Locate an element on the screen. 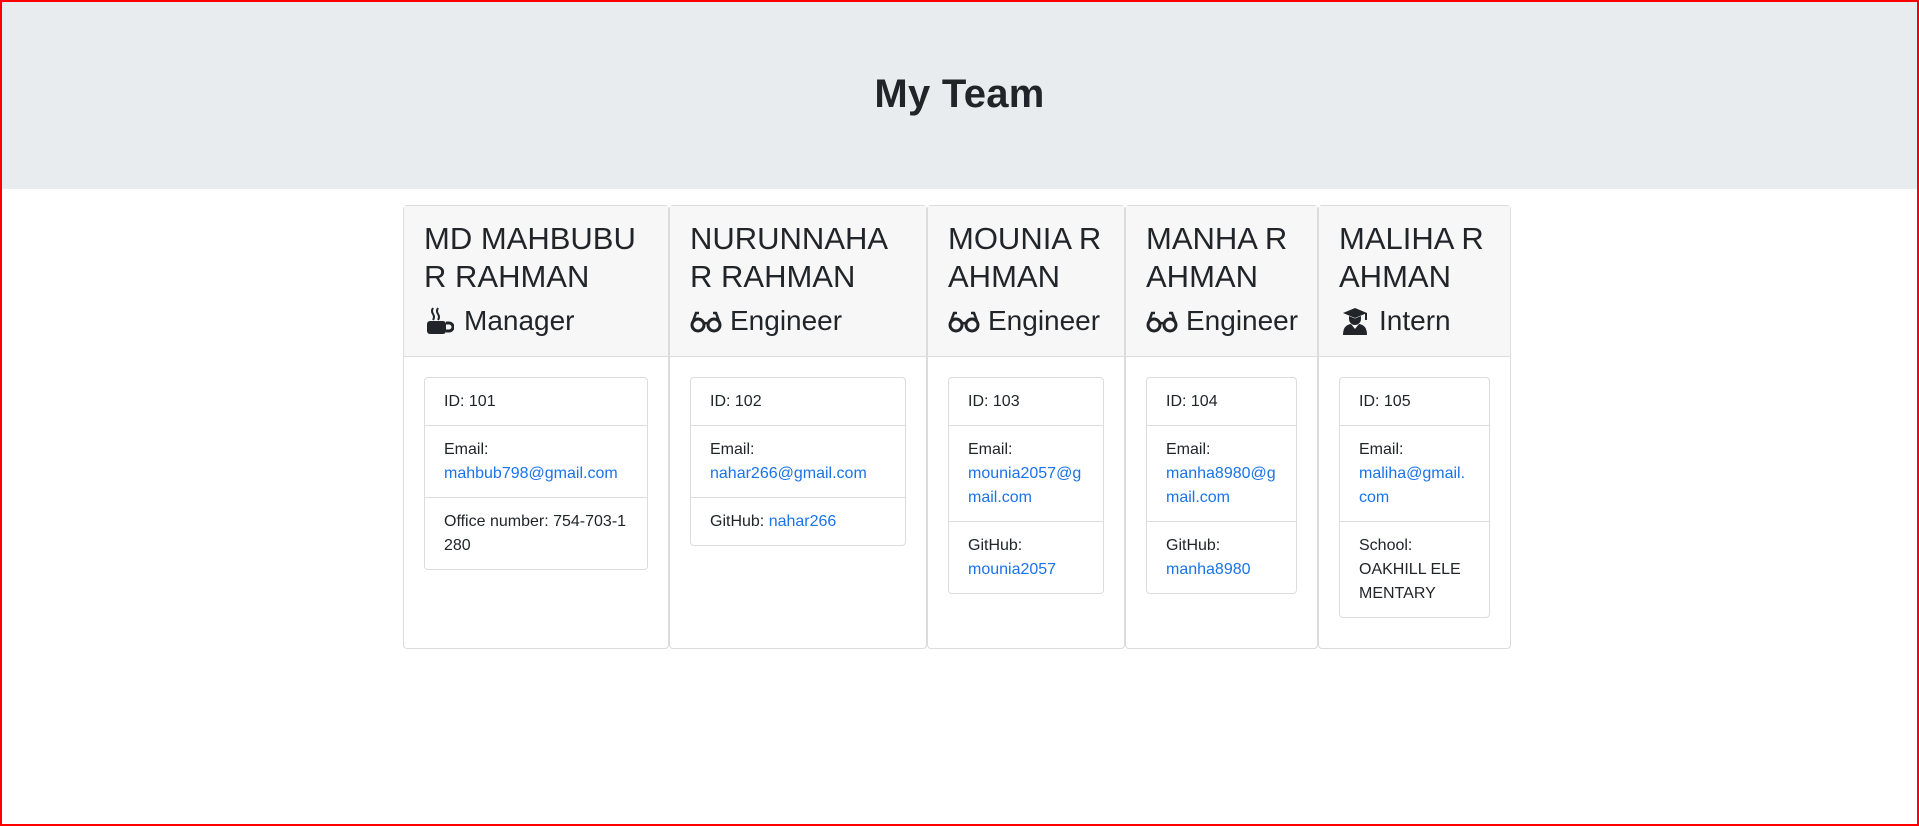  school-label: School: is located at coordinates (1386, 545).